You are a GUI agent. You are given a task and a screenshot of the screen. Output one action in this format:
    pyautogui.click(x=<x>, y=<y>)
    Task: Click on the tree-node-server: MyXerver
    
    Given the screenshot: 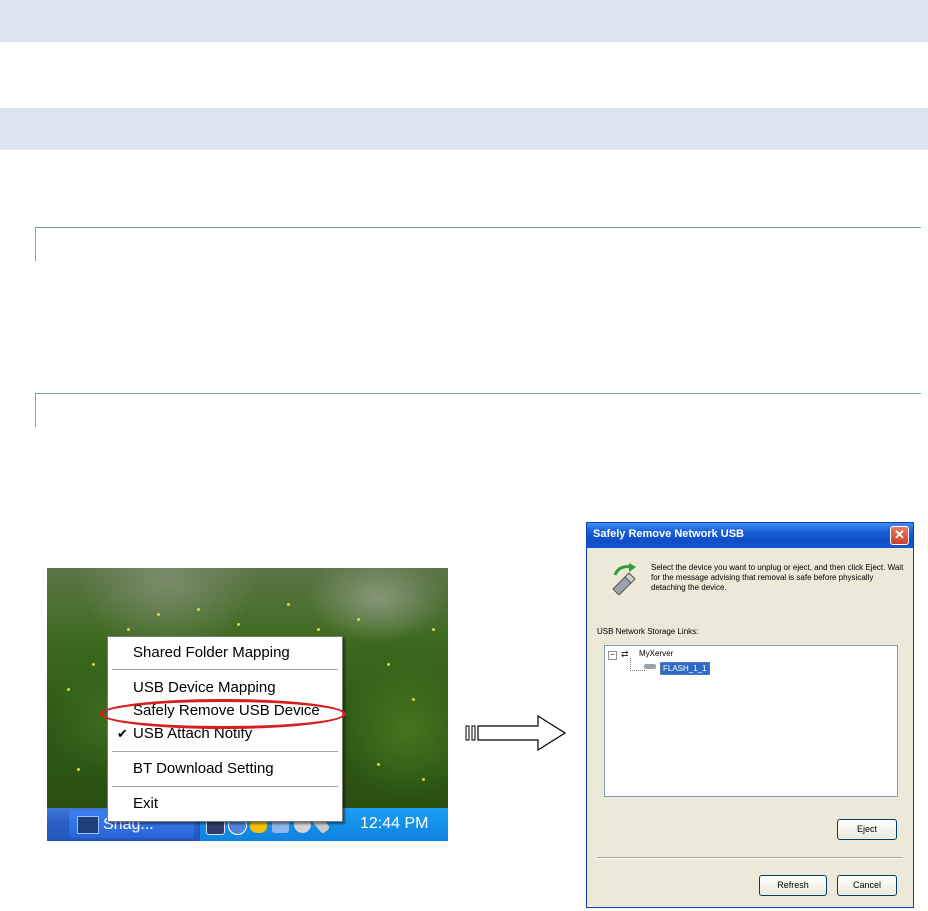 What is the action you would take?
    pyautogui.click(x=656, y=653)
    